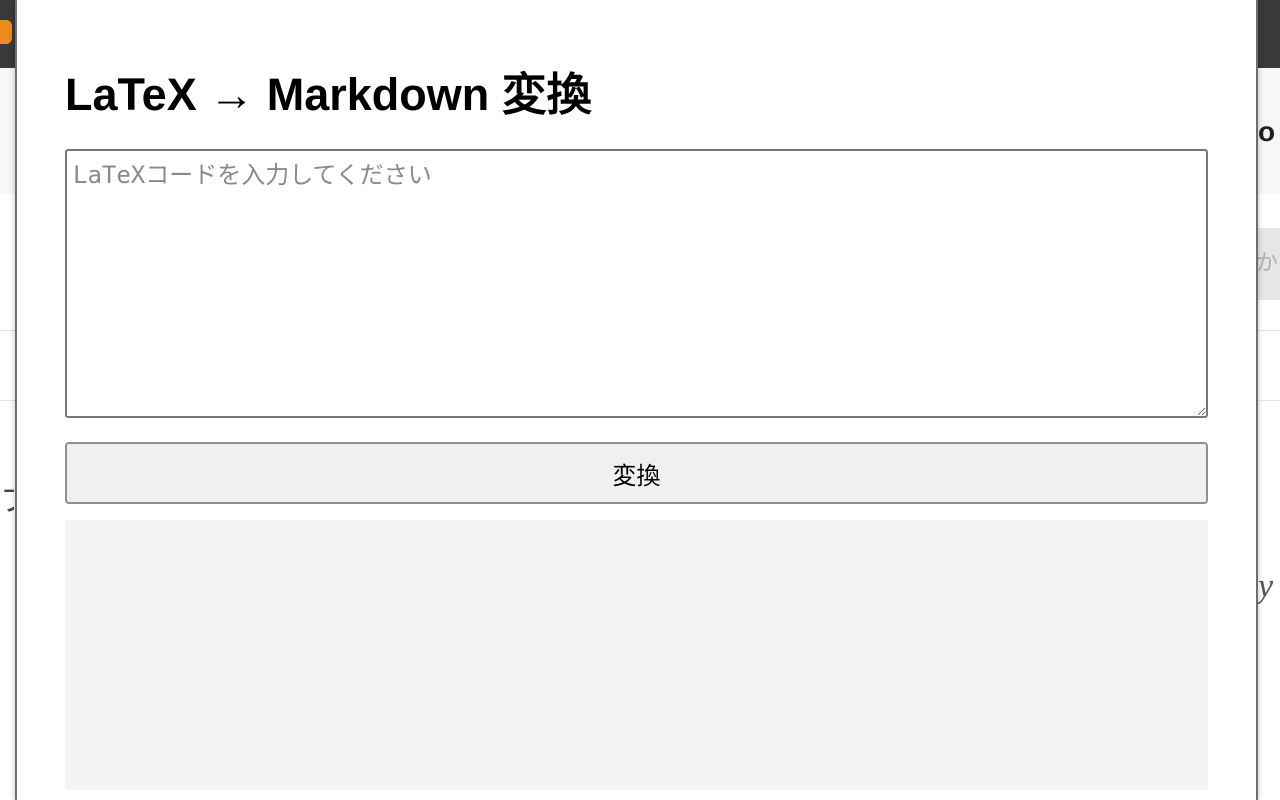  I want to click on background-left-text: フ, so click(7, 496).